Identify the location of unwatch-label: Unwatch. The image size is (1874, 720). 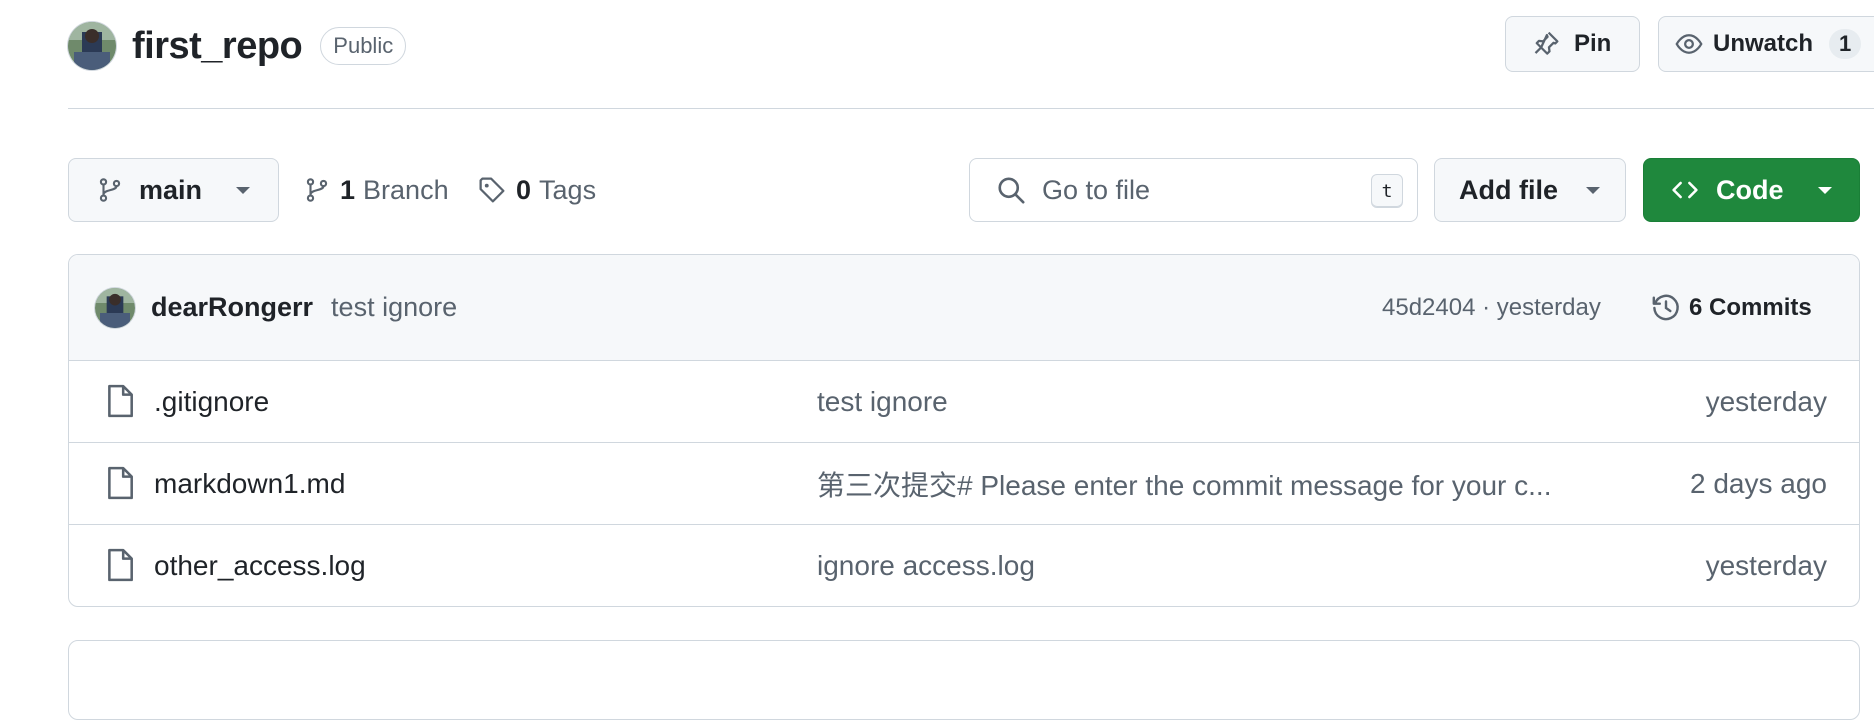
(1763, 43).